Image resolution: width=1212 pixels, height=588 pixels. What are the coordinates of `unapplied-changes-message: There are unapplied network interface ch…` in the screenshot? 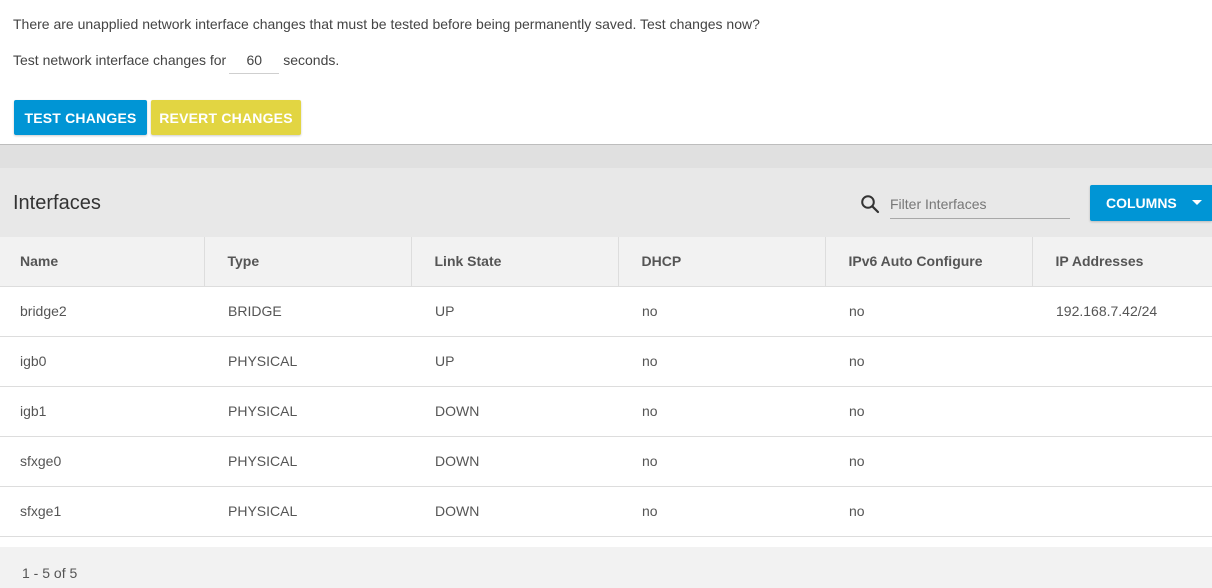 It's located at (386, 24).